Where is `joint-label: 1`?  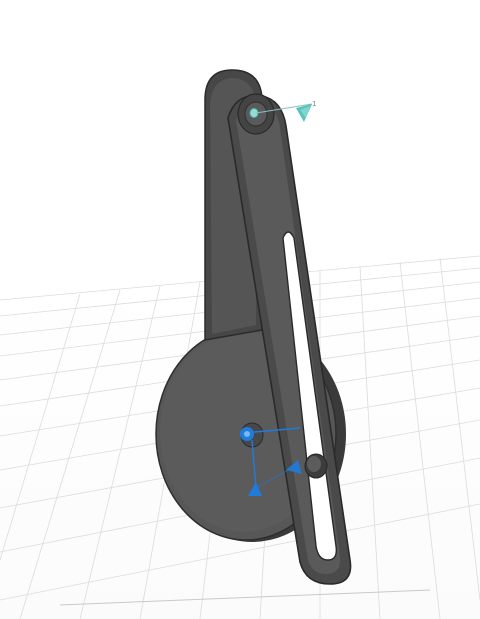
joint-label: 1 is located at coordinates (314, 104).